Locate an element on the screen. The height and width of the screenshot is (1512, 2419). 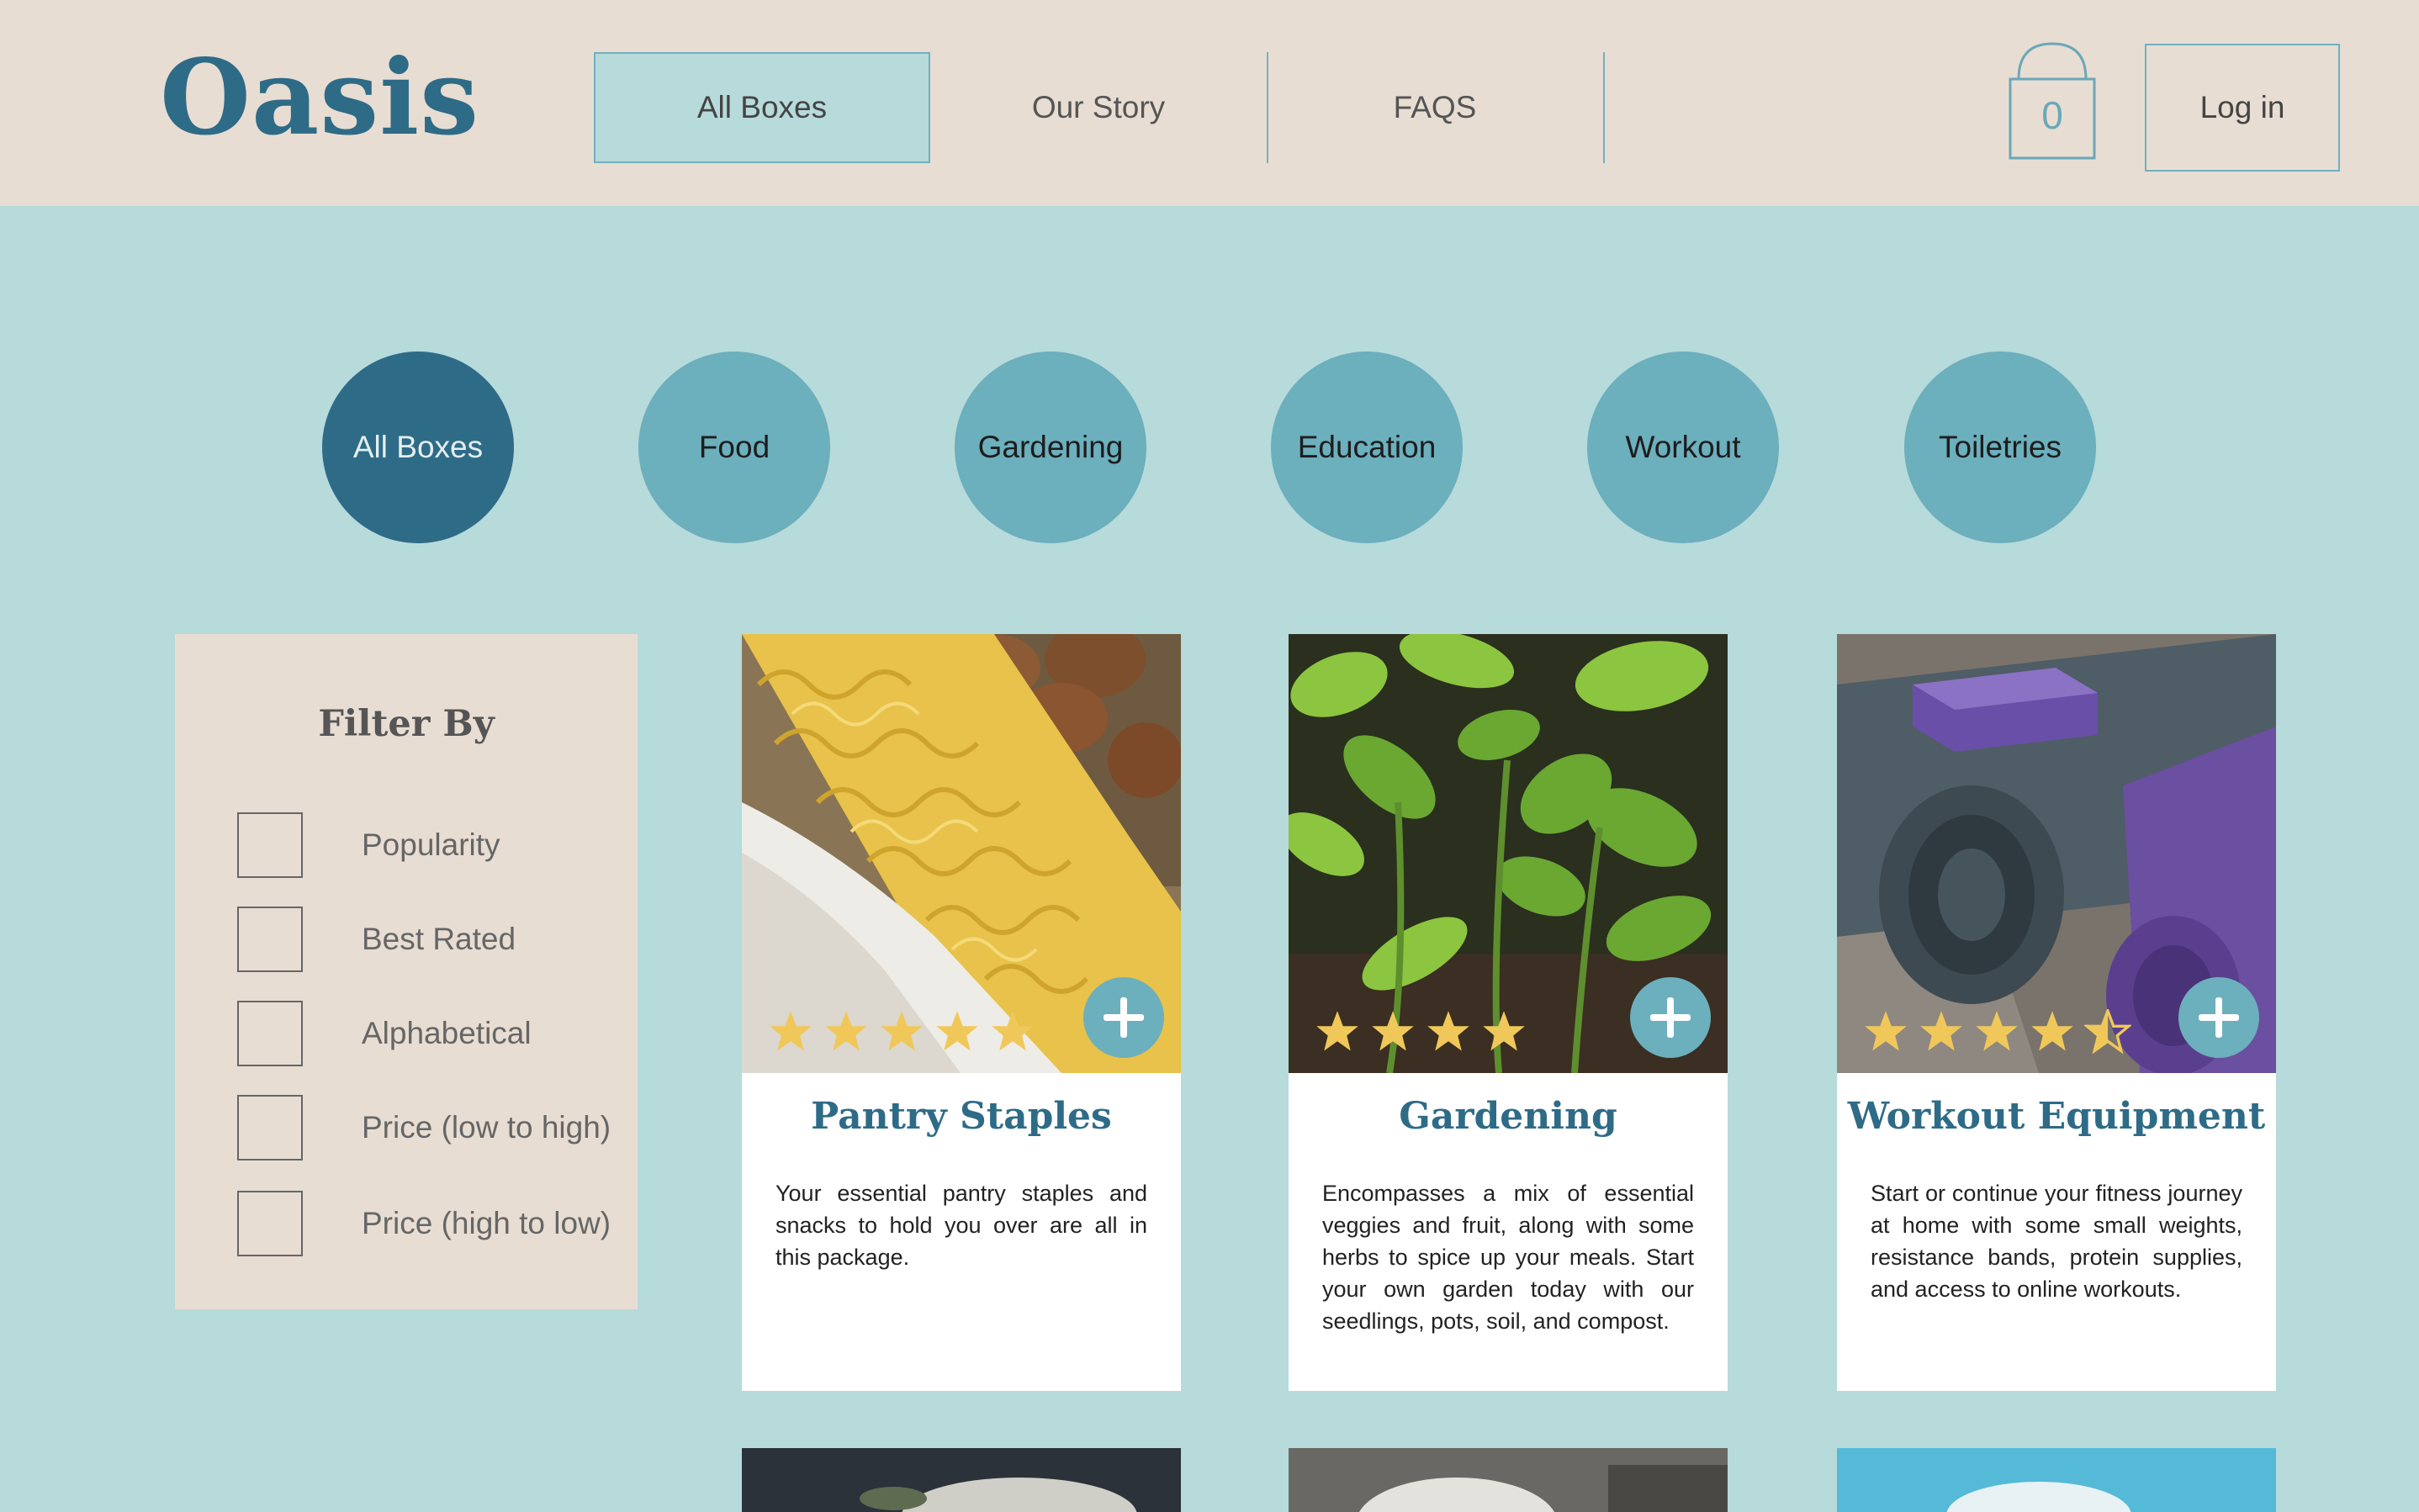
filter-title: Filter By is located at coordinates (406, 724).